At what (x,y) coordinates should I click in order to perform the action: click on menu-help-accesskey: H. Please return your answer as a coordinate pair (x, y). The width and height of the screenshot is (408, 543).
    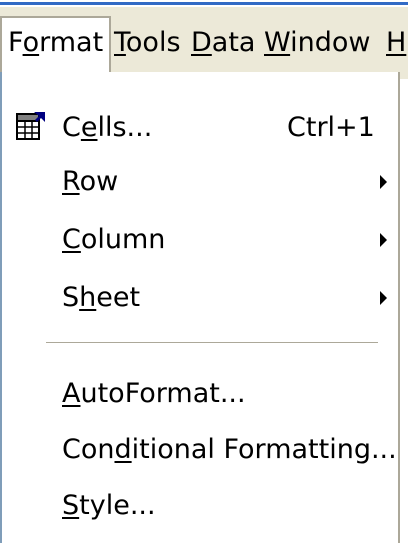
    Looking at the image, I should click on (396, 42).